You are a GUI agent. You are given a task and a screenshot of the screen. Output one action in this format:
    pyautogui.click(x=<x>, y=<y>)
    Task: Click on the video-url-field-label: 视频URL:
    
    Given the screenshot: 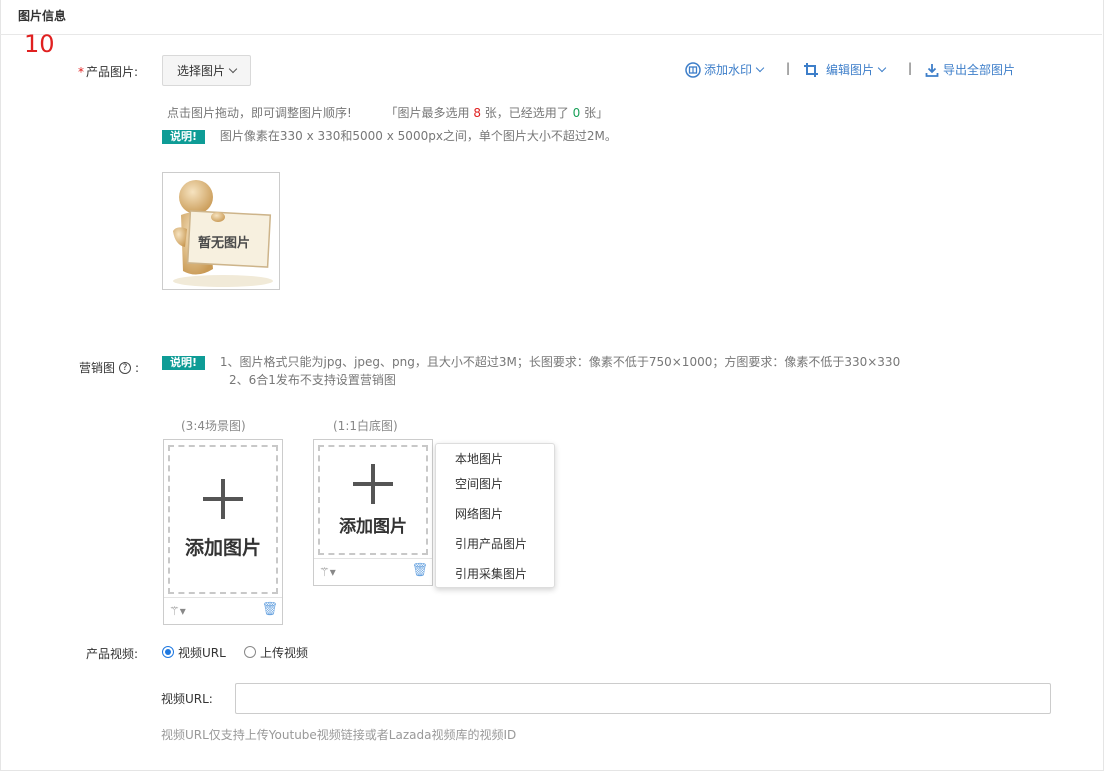 What is the action you would take?
    pyautogui.click(x=187, y=699)
    